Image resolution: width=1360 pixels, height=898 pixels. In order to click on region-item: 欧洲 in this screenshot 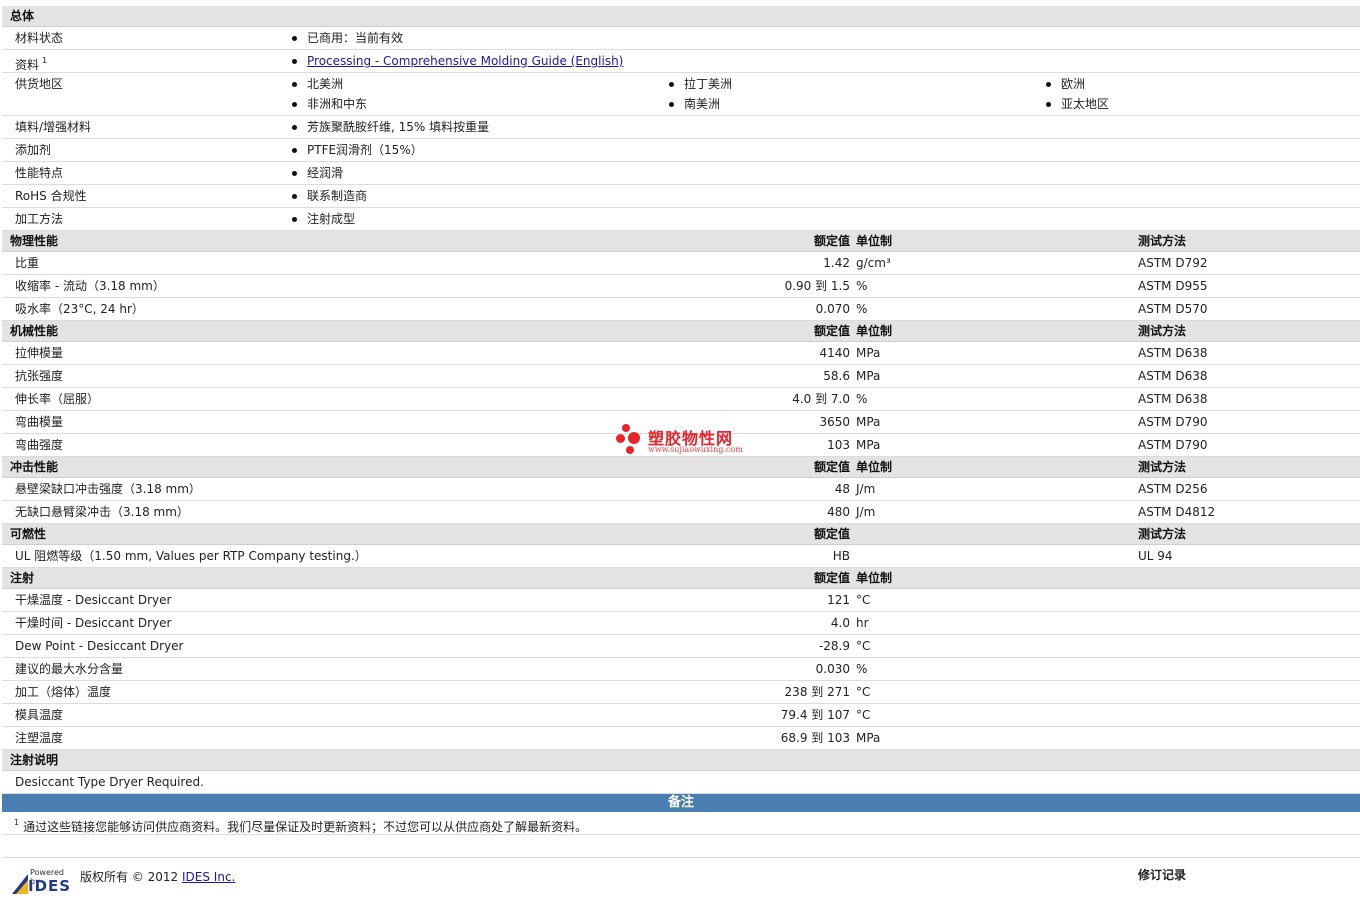, I will do `click(1073, 84)`.